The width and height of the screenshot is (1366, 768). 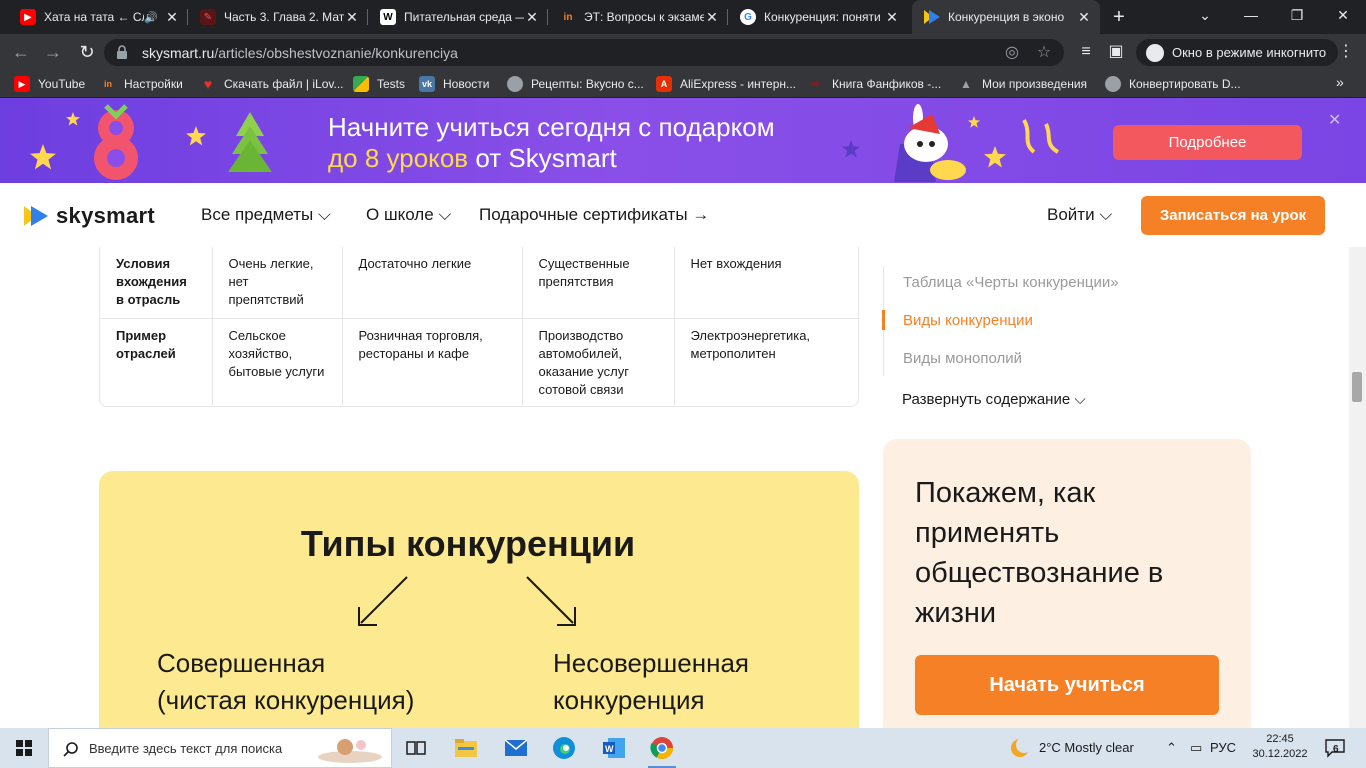 I want to click on table-cell: Нет вхождения, so click(x=736, y=263).